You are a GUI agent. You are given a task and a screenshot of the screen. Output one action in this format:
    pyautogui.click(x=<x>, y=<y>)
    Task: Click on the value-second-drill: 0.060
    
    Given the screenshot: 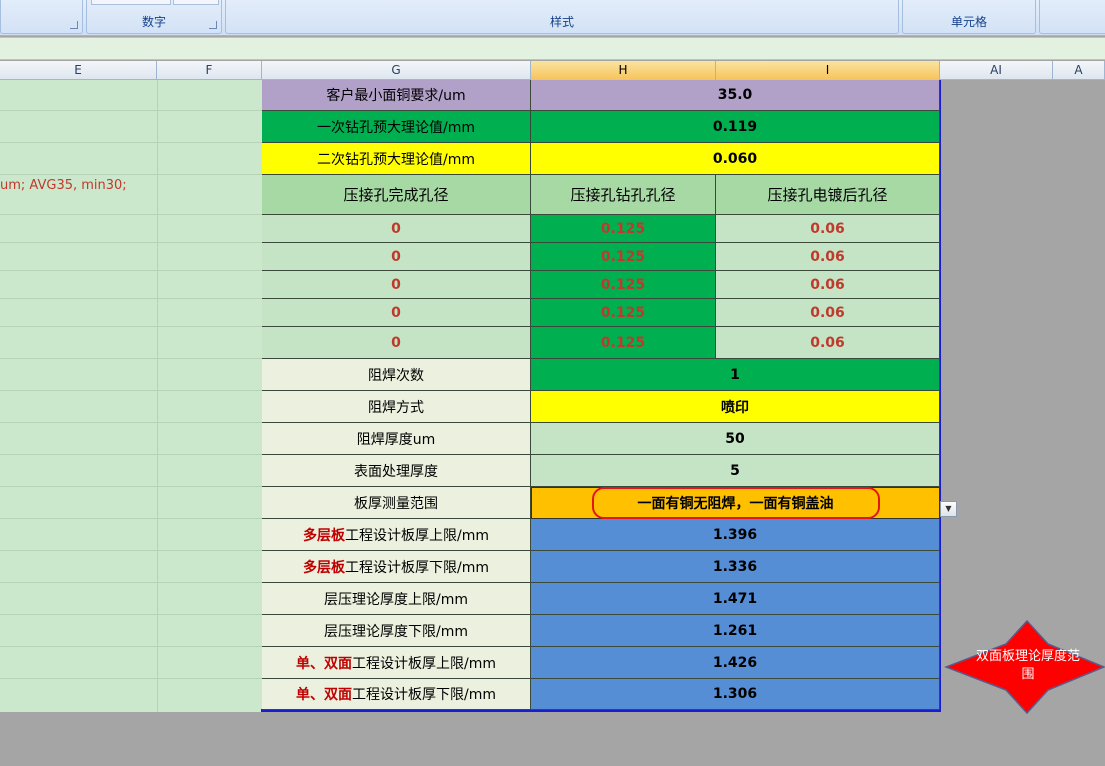 What is the action you would take?
    pyautogui.click(x=735, y=159)
    